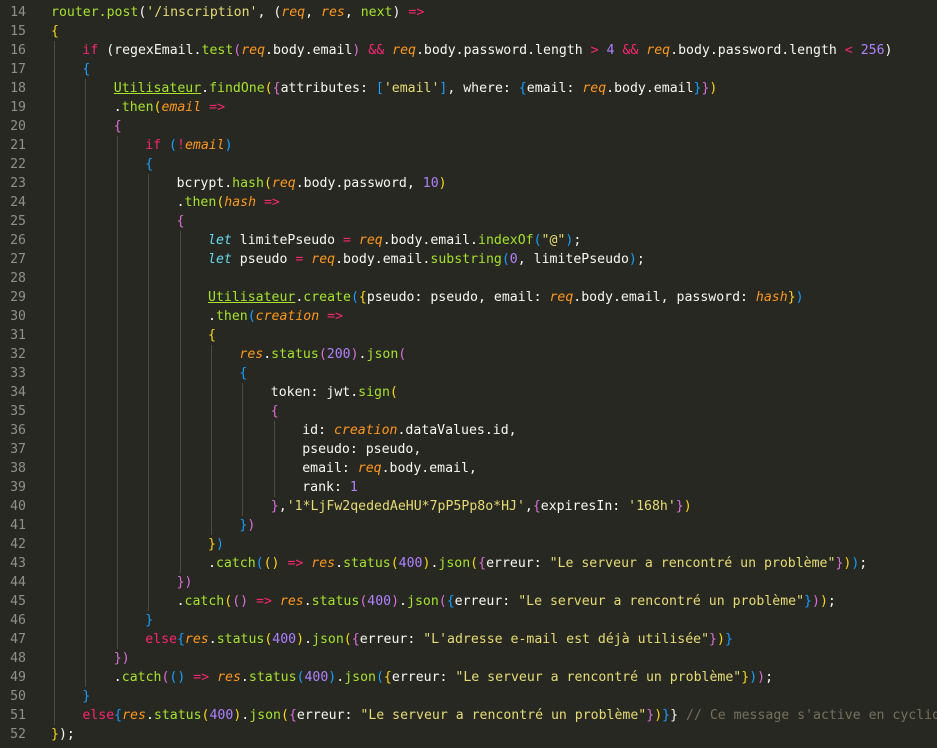 This screenshot has height=748, width=937. I want to click on line-number: 41, so click(18, 525).